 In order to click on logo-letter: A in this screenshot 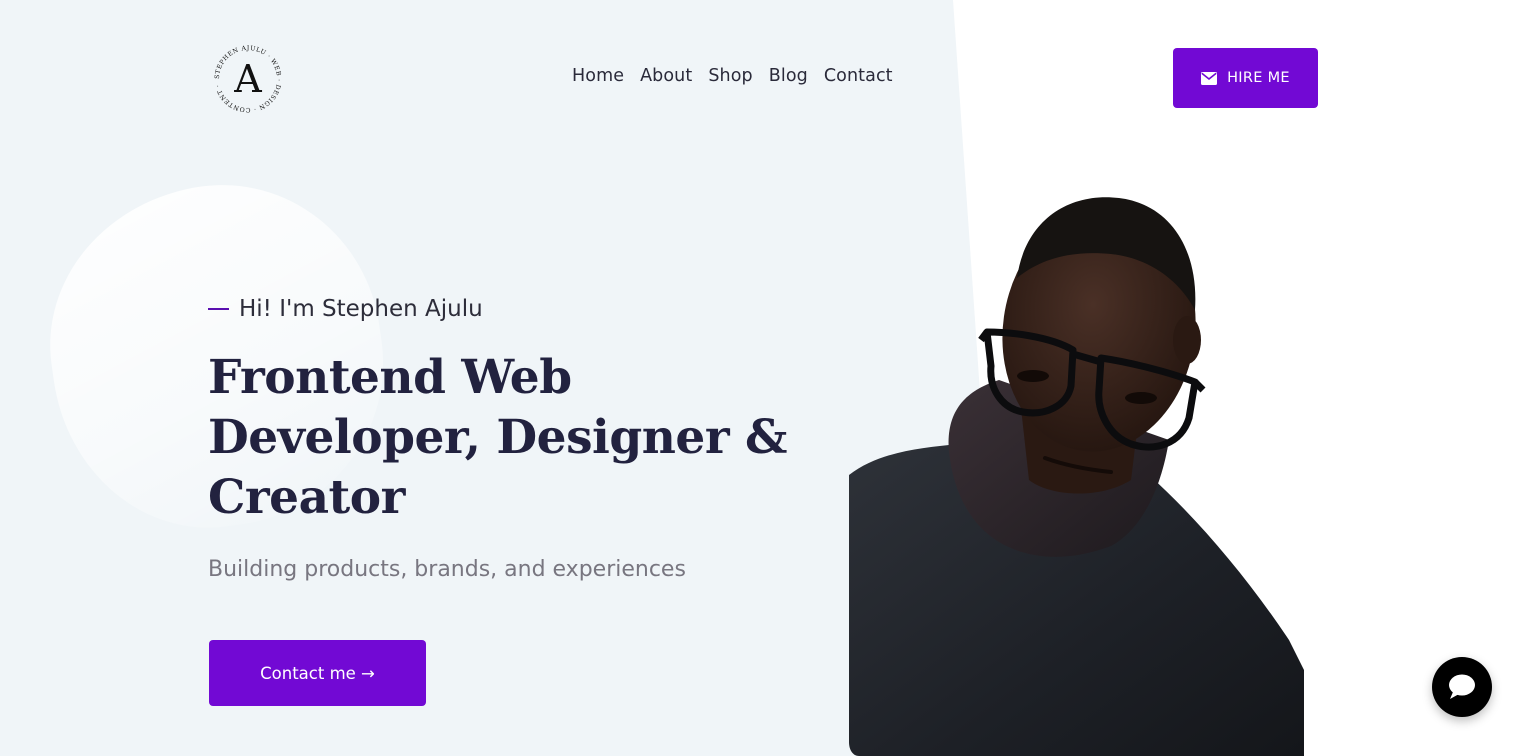, I will do `click(247, 79)`.